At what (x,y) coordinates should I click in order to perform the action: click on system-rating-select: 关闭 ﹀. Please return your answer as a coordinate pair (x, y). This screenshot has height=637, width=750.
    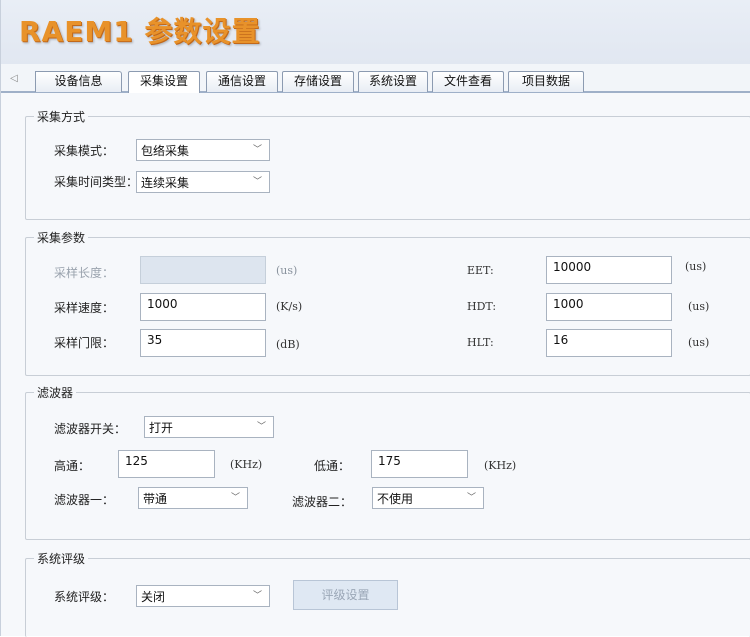
    Looking at the image, I should click on (203, 596).